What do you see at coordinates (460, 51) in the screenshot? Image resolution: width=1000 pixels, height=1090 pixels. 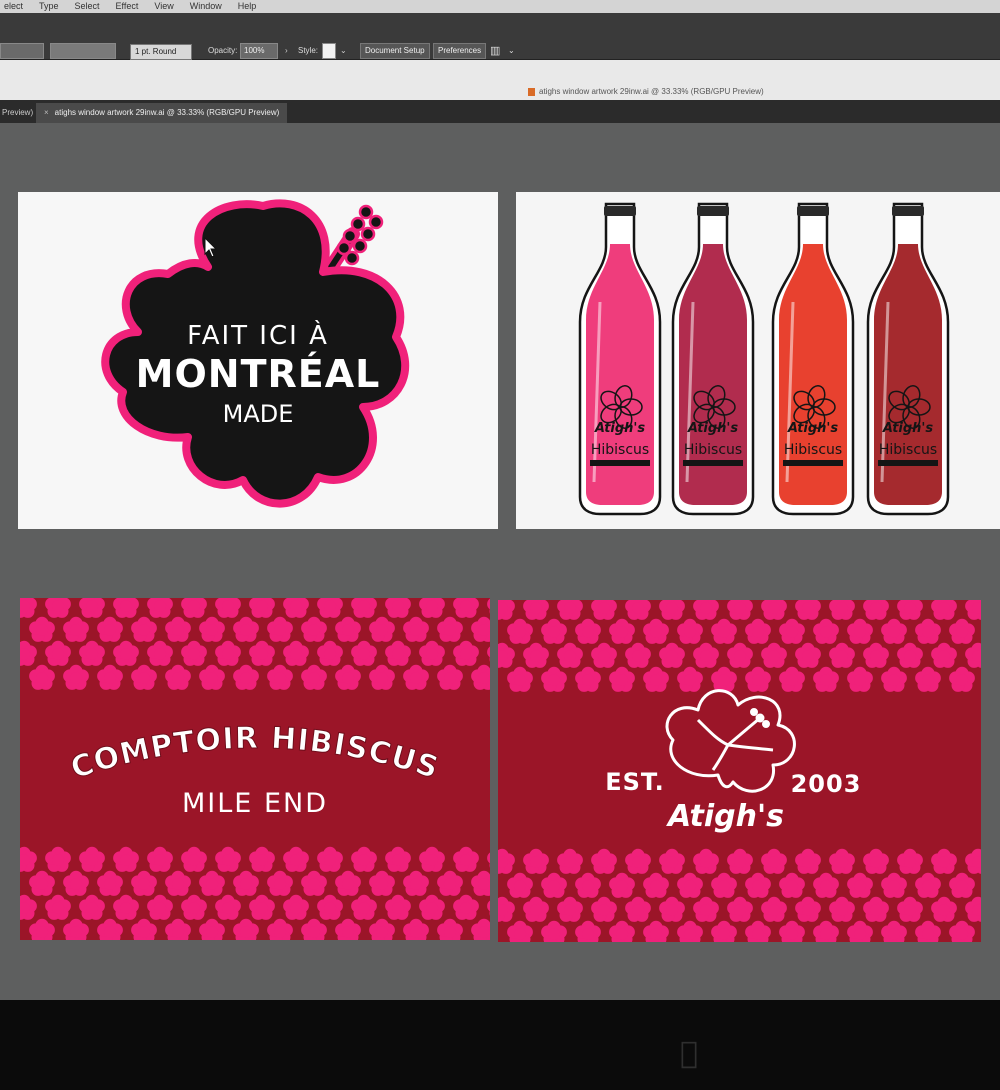 I see `preferences-button: Preferences` at bounding box center [460, 51].